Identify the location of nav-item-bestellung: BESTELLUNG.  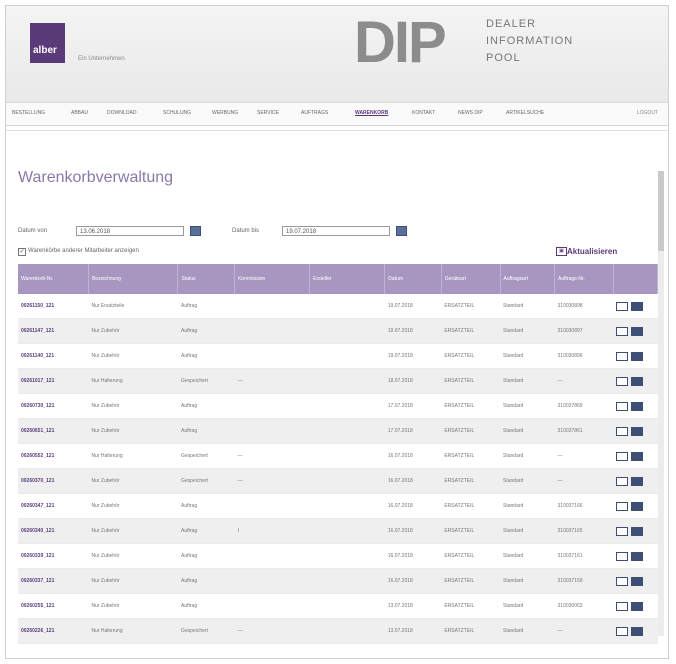
(28, 113).